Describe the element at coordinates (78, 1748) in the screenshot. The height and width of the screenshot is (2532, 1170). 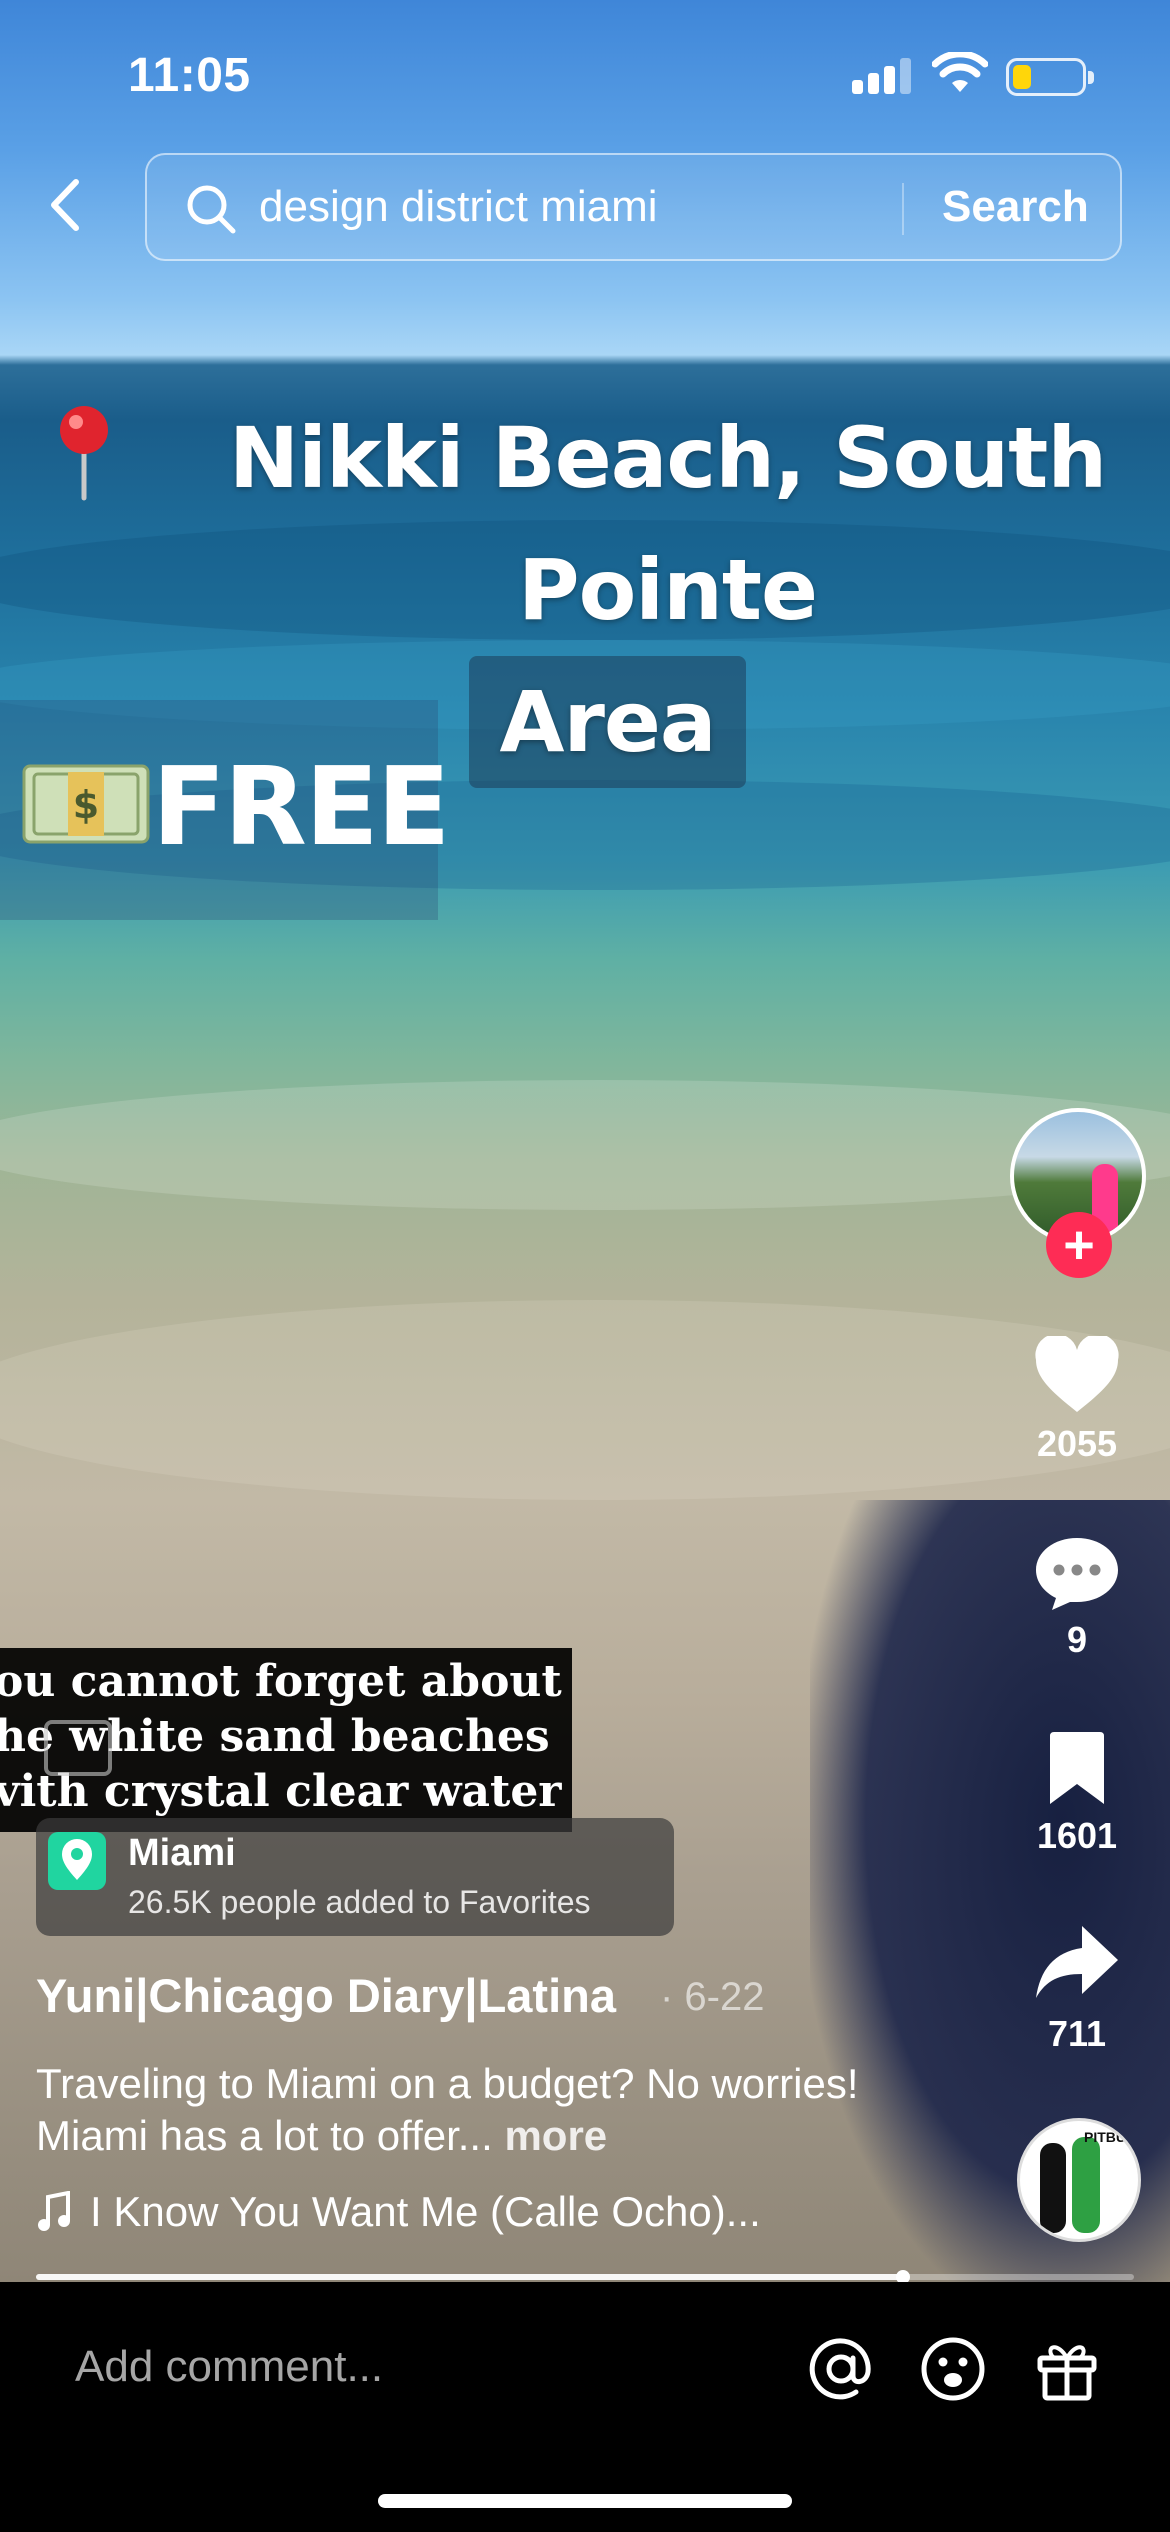
I see `closed-captions-icon` at that location.